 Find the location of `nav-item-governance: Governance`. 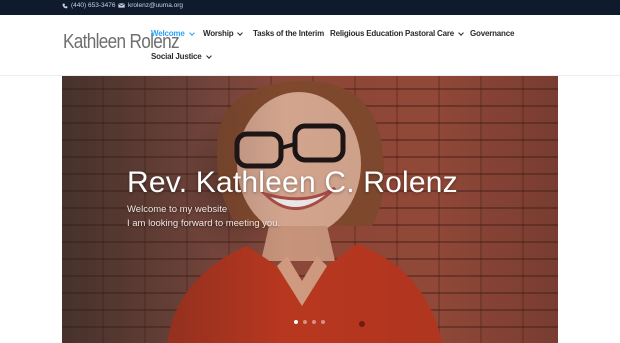

nav-item-governance: Governance is located at coordinates (492, 33).